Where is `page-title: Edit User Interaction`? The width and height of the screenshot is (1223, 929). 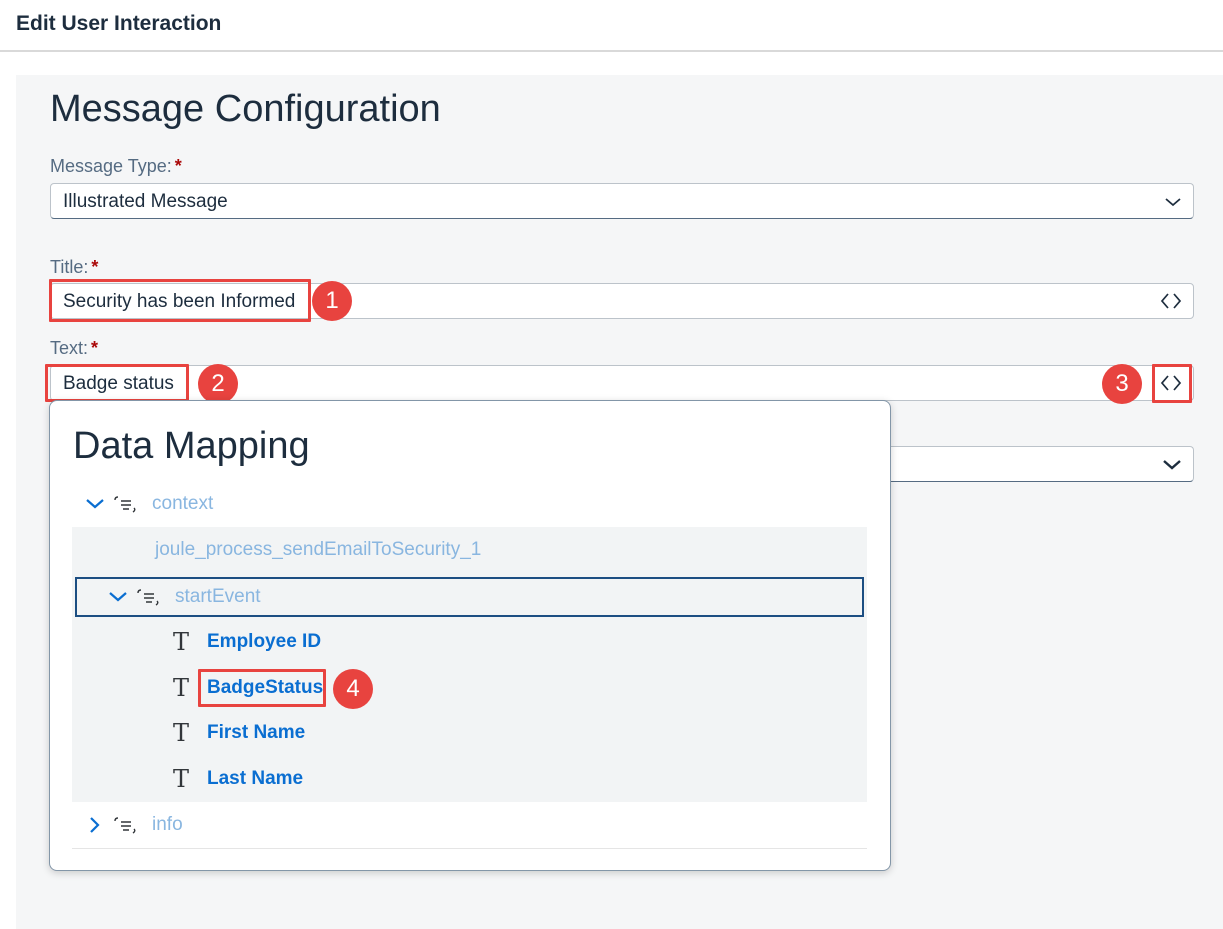 page-title: Edit User Interaction is located at coordinates (119, 23).